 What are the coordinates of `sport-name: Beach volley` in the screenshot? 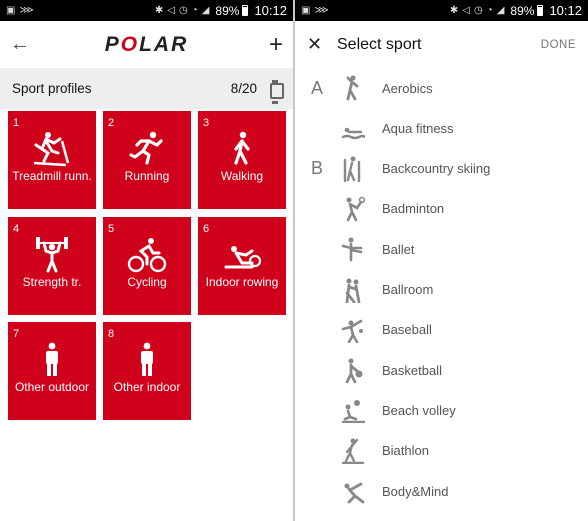 It's located at (419, 410).